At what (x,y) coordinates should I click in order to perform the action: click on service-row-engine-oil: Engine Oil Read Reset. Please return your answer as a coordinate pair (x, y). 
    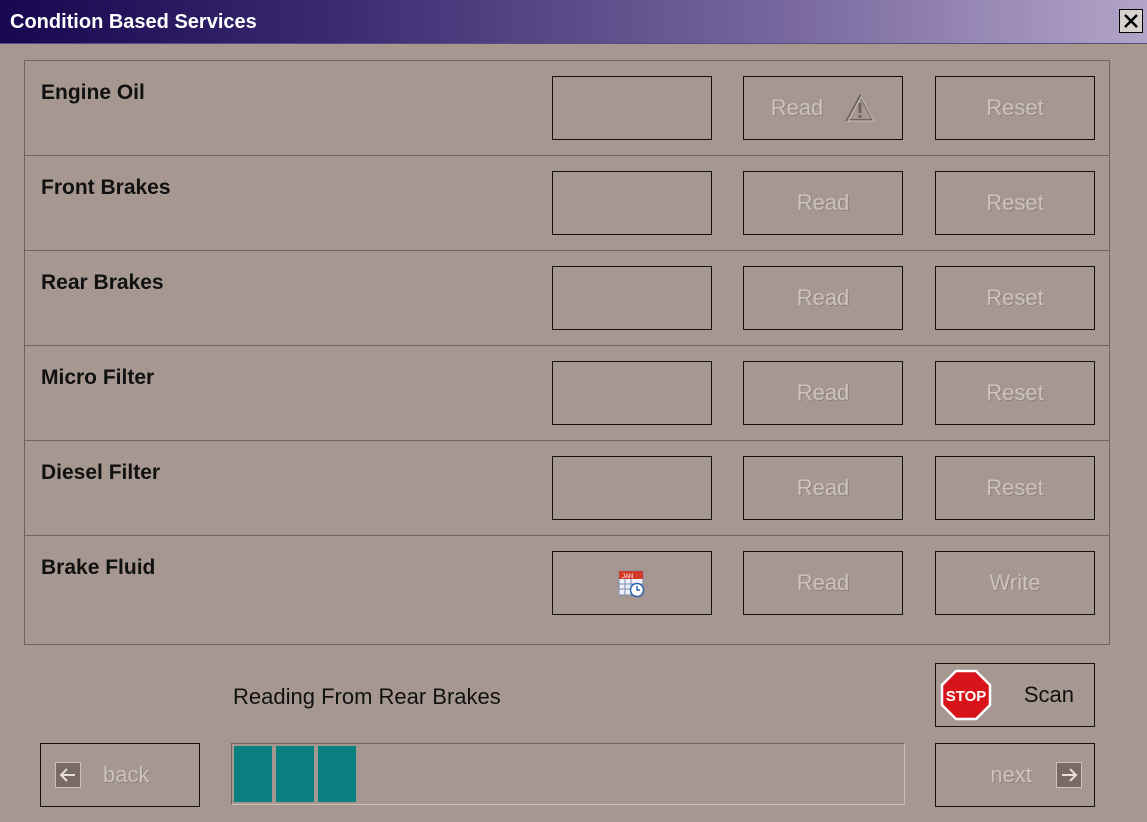
    Looking at the image, I should click on (567, 108).